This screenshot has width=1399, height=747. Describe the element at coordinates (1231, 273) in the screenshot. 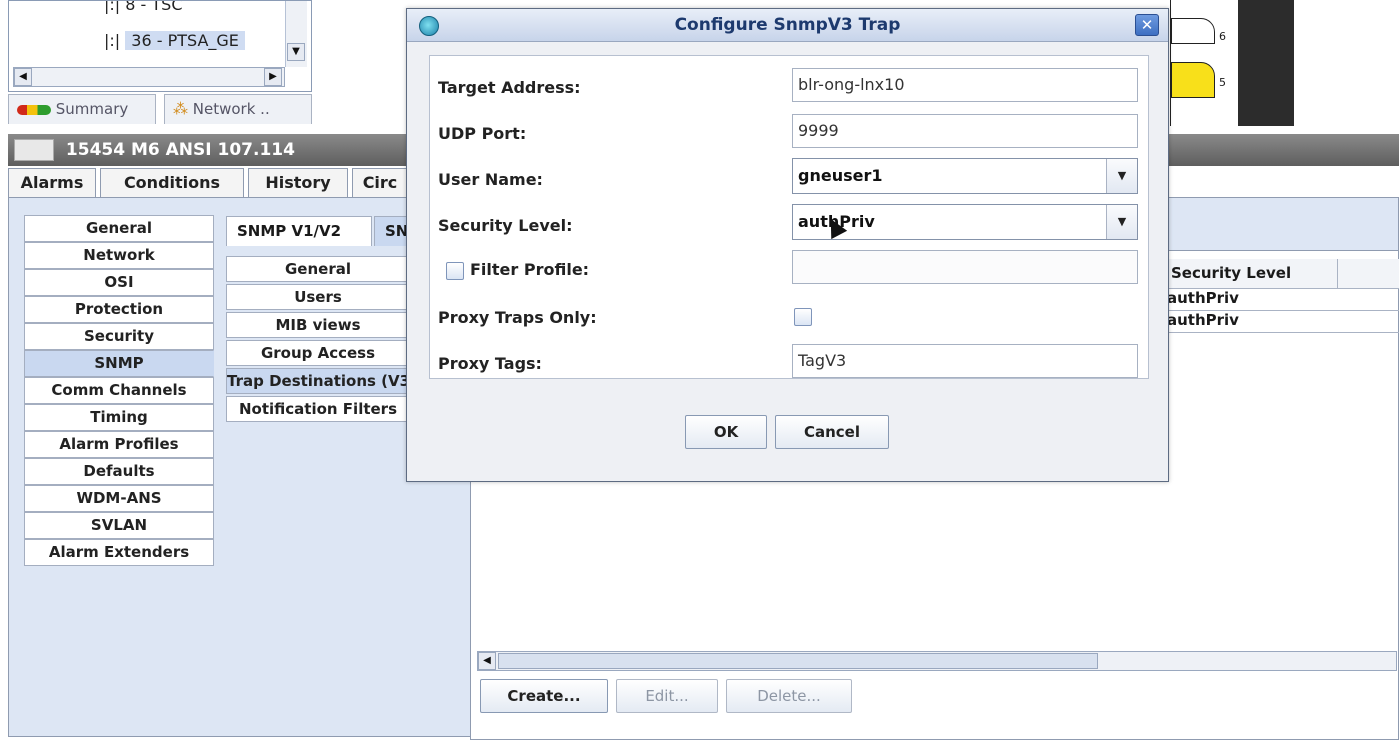

I see `column-header-security-level: Security Level` at that location.